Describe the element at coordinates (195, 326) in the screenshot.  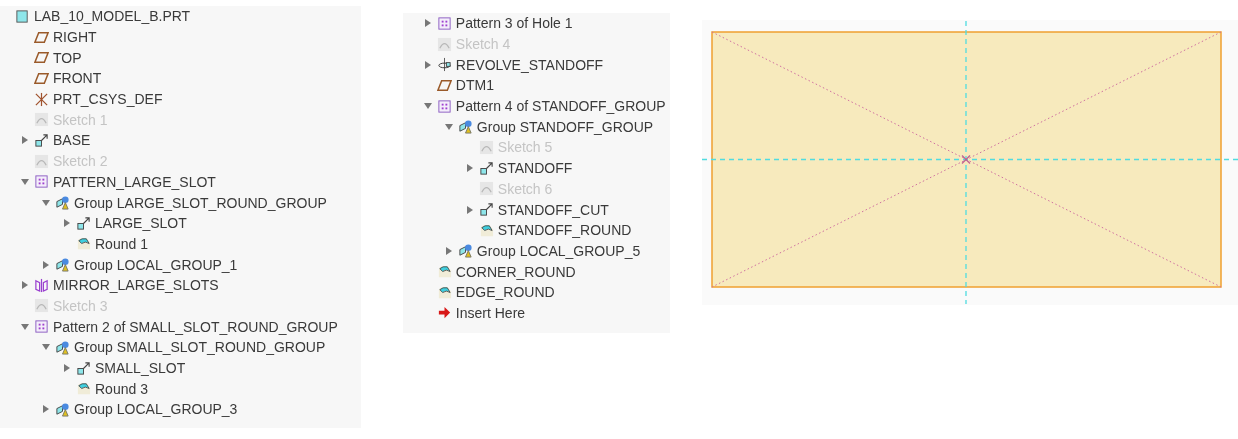
I see `tree-item-label: Pattern 2 of SMALL_SLOT_ROUND_GROUP` at that location.